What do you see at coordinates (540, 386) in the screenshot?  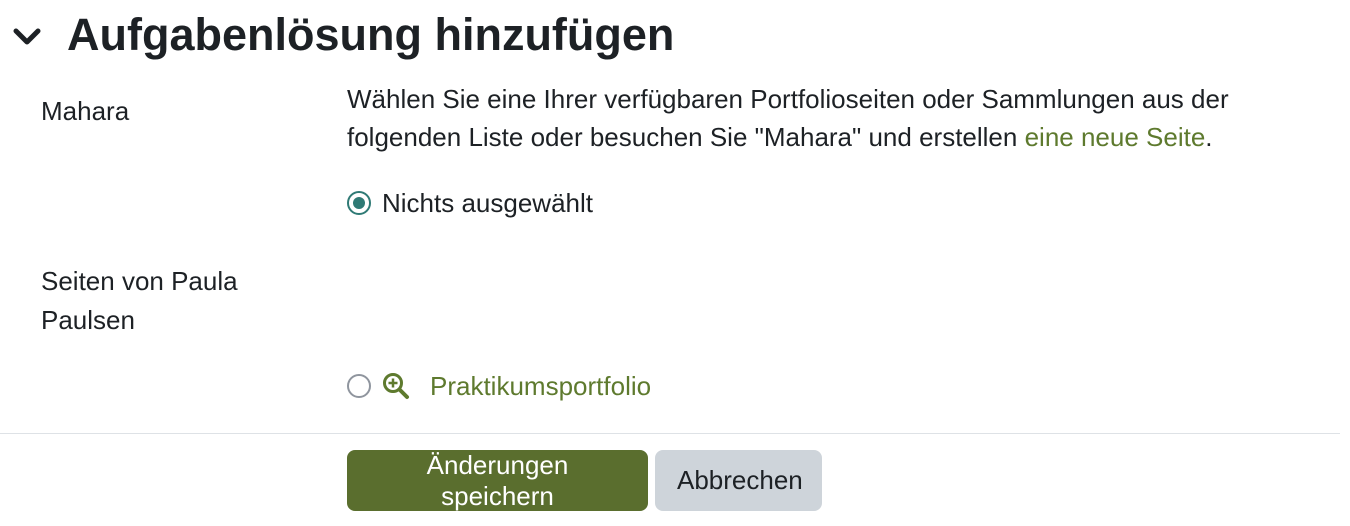 I see `page-link-praktikumsportfolio: Praktikumsportfolio` at bounding box center [540, 386].